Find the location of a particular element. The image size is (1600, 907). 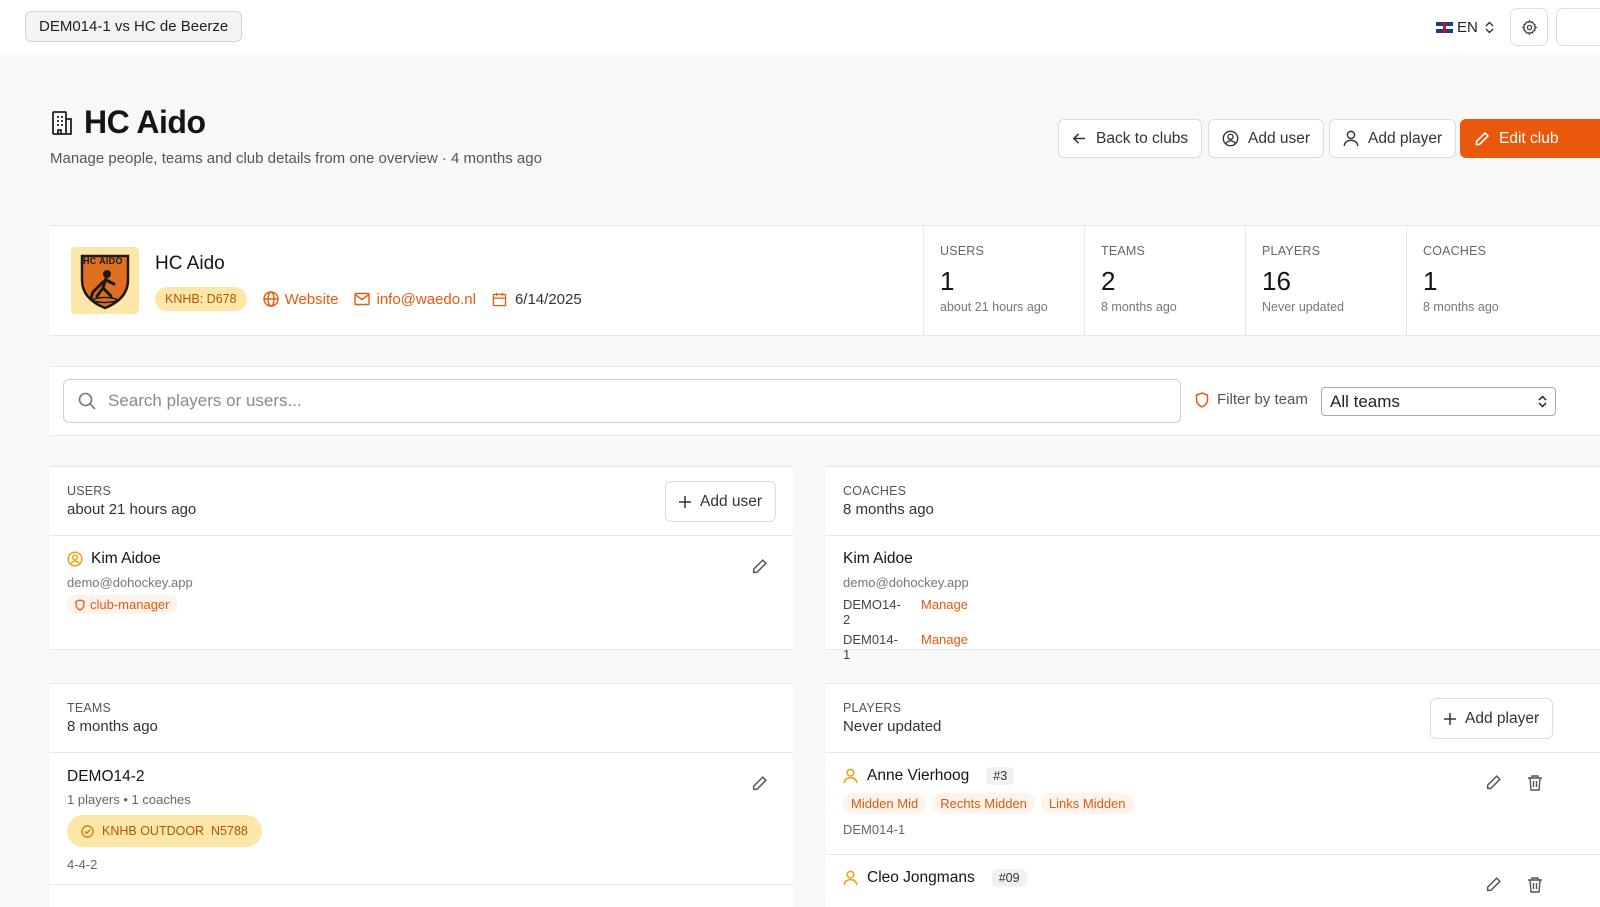

stat-teams-sub: 8 months ago is located at coordinates (1139, 307).